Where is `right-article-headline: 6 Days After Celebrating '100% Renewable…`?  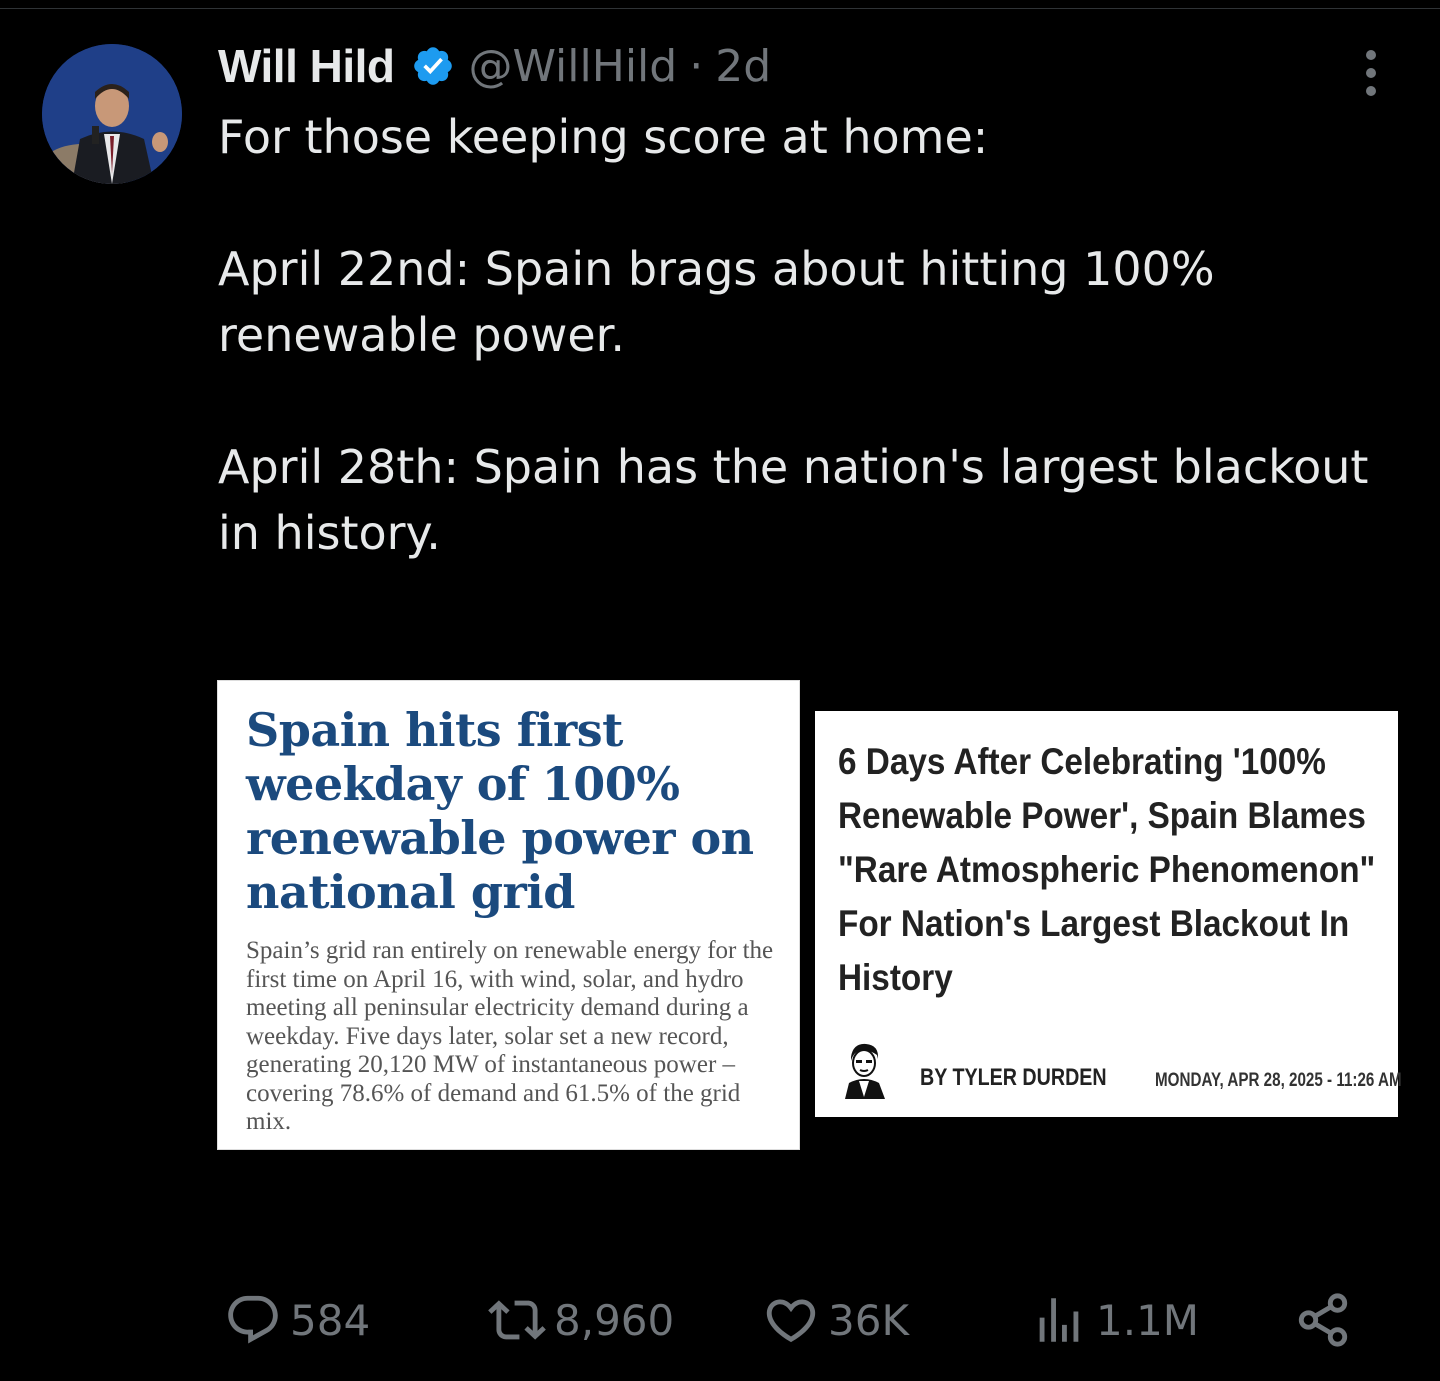 right-article-headline: 6 Days After Celebrating '100% Renewable… is located at coordinates (1107, 869).